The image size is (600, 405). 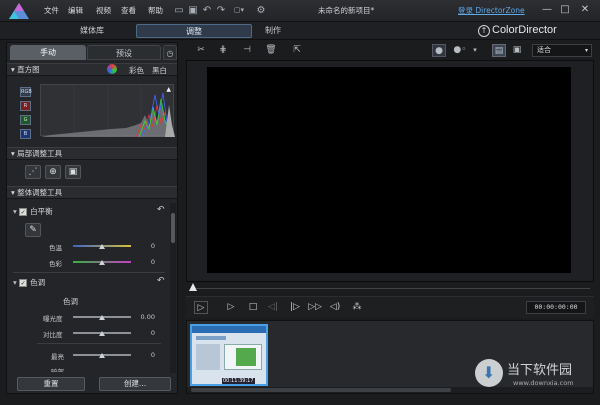 I want to click on menu-file: 文件, so click(x=51, y=10).